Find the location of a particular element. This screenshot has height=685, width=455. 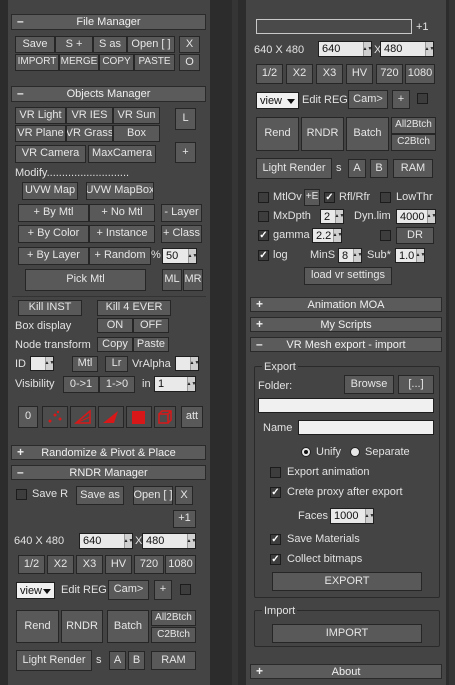

visibility-1-to-0-button: 1->0 is located at coordinates (117, 384).